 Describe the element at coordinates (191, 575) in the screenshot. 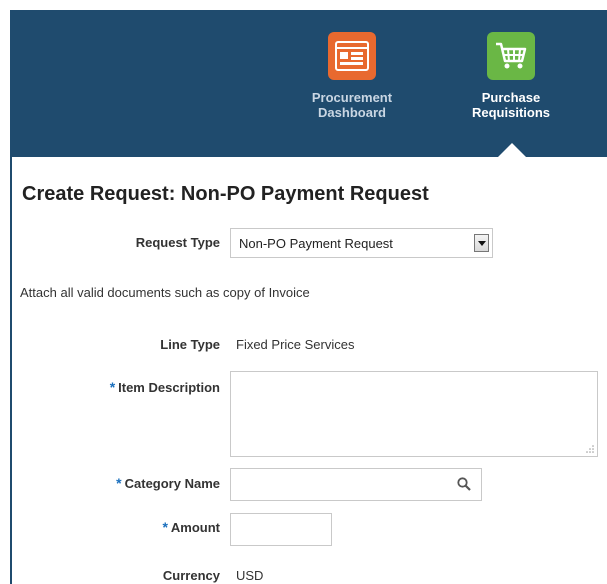

I see `currency-label: Currency` at that location.